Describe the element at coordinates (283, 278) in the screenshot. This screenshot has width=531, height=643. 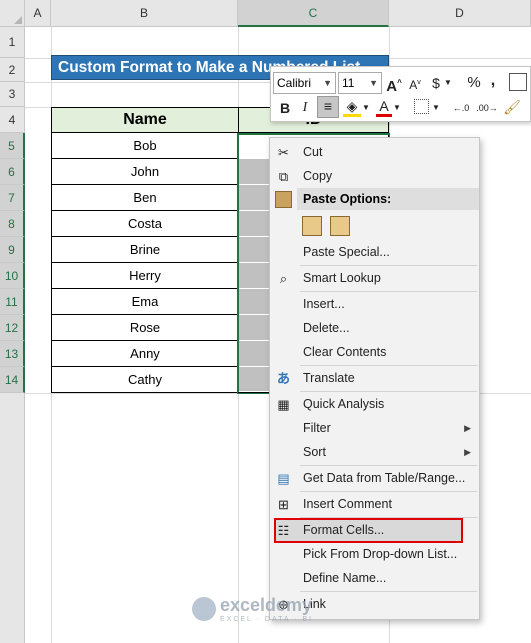
I see `search-icon: ⌕` at that location.